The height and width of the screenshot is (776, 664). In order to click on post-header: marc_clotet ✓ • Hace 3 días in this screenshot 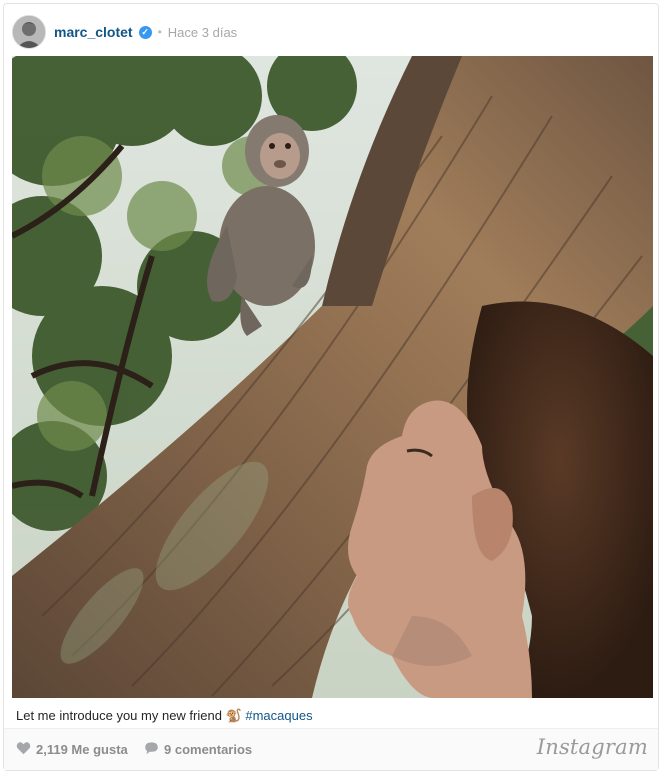, I will do `click(124, 32)`.